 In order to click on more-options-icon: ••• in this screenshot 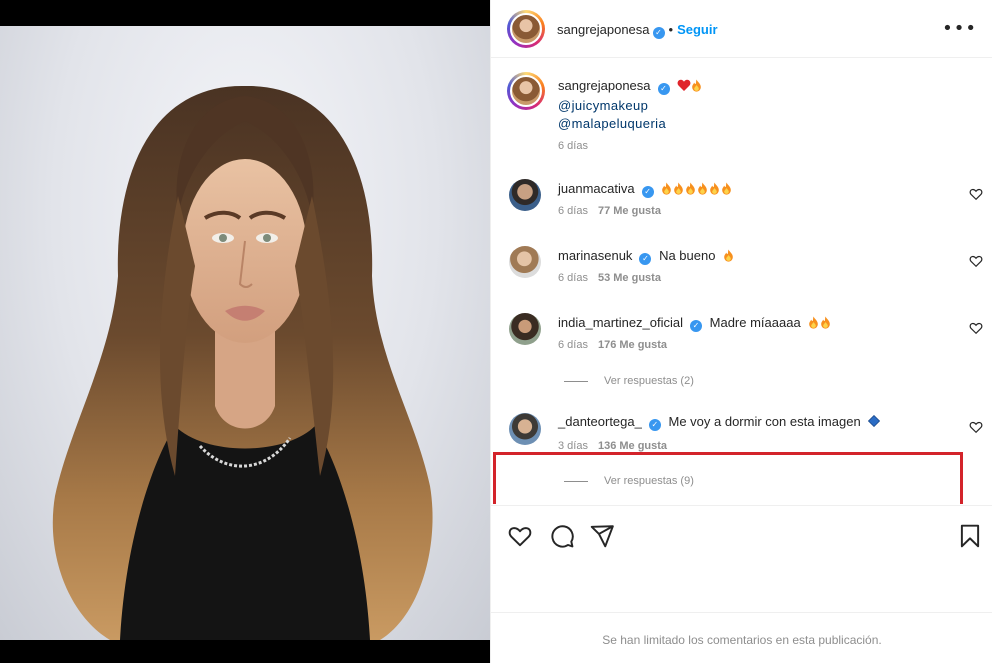, I will do `click(959, 28)`.